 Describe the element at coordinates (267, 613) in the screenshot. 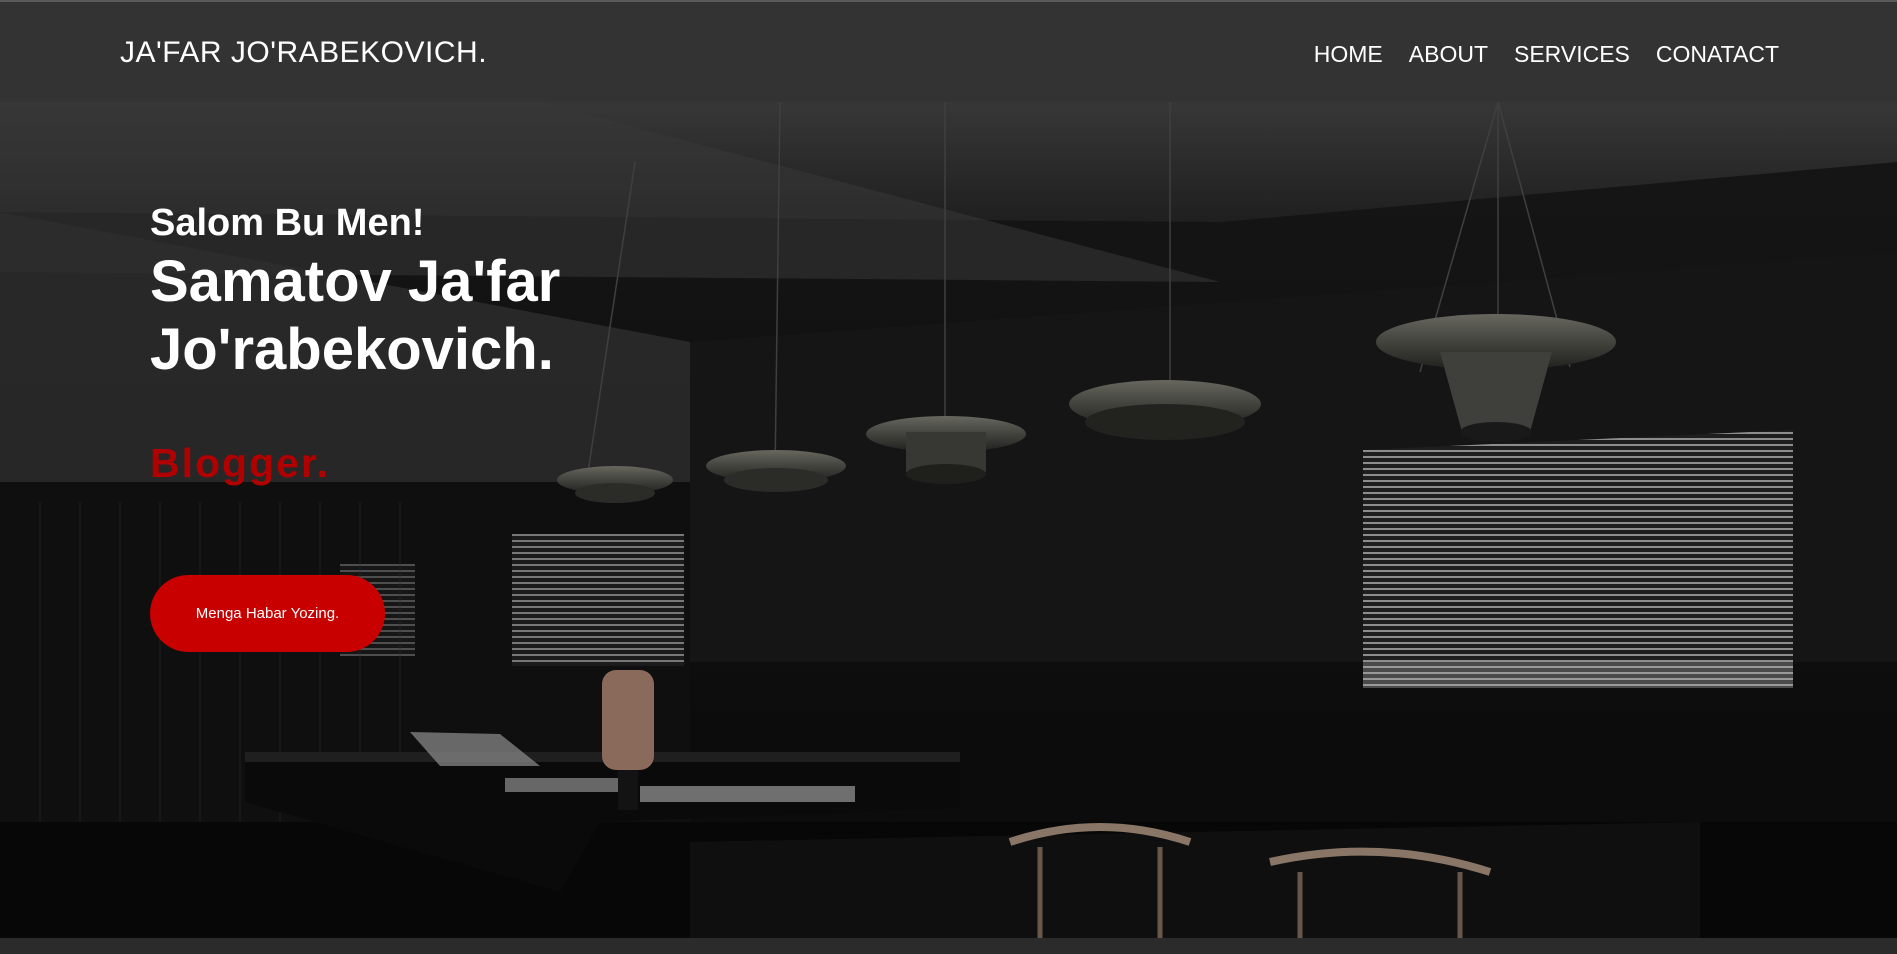

I see `contact-me-button: Menga Habar Yozing.` at that location.